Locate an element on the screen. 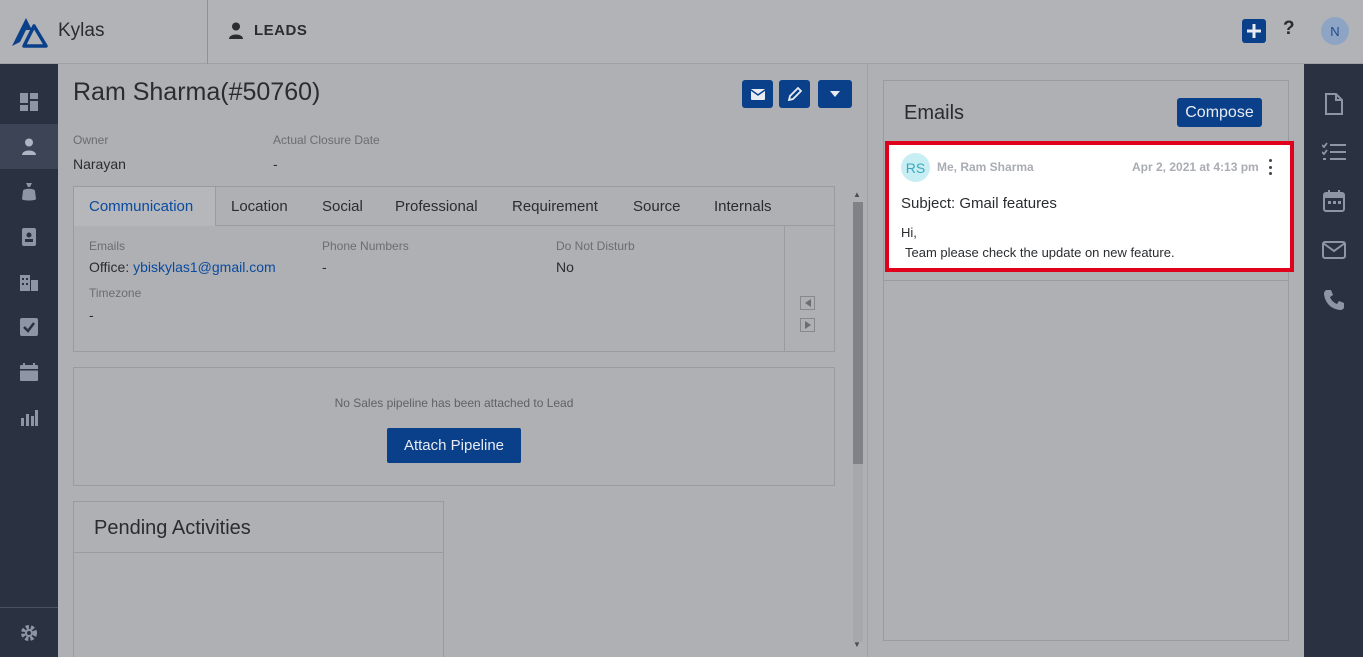  rnav-tasks is located at coordinates (1333, 152).